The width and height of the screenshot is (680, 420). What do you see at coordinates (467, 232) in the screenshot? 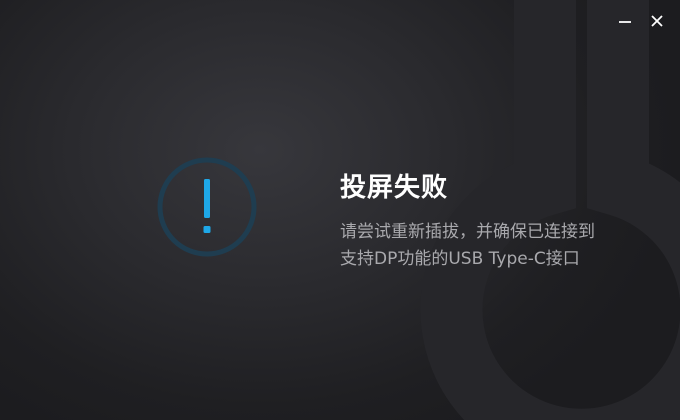
I see `error-message-line-1: 请尝试重新插拔，并确保已连接到` at bounding box center [467, 232].